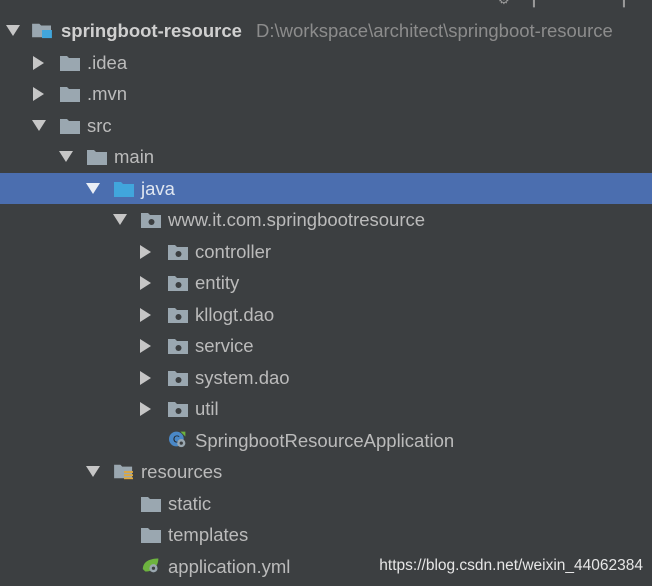 Image resolution: width=652 pixels, height=586 pixels. I want to click on tree-label: main, so click(134, 156).